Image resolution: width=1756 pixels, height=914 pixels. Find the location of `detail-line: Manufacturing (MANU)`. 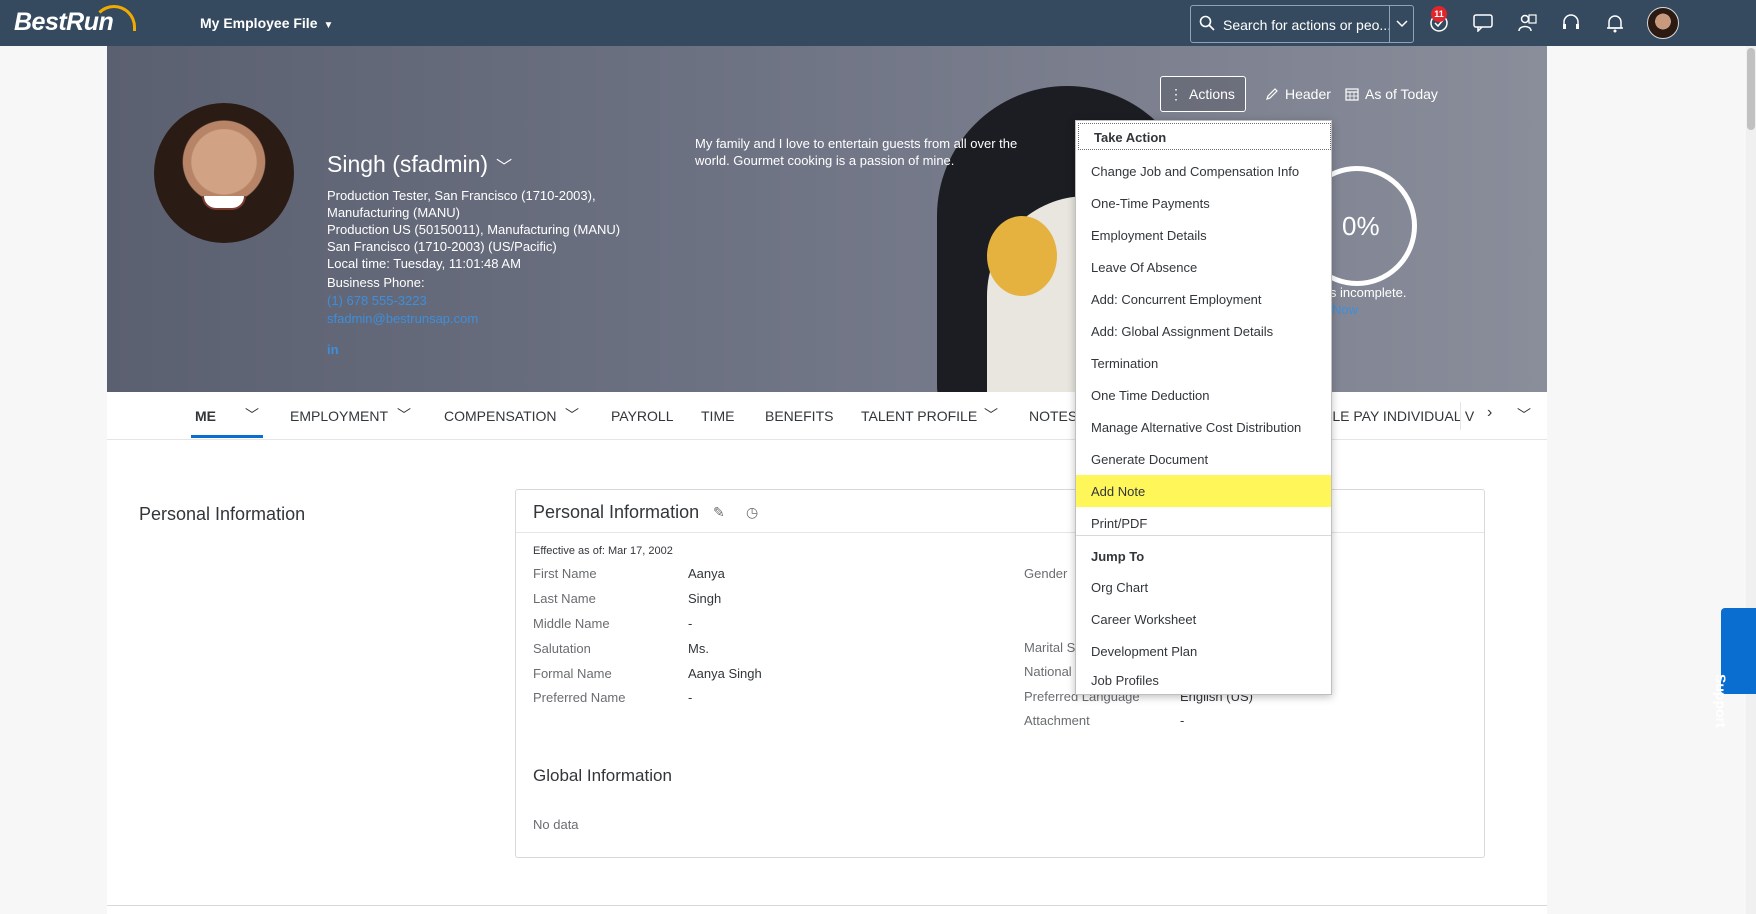

detail-line: Manufacturing (MANU) is located at coordinates (393, 212).